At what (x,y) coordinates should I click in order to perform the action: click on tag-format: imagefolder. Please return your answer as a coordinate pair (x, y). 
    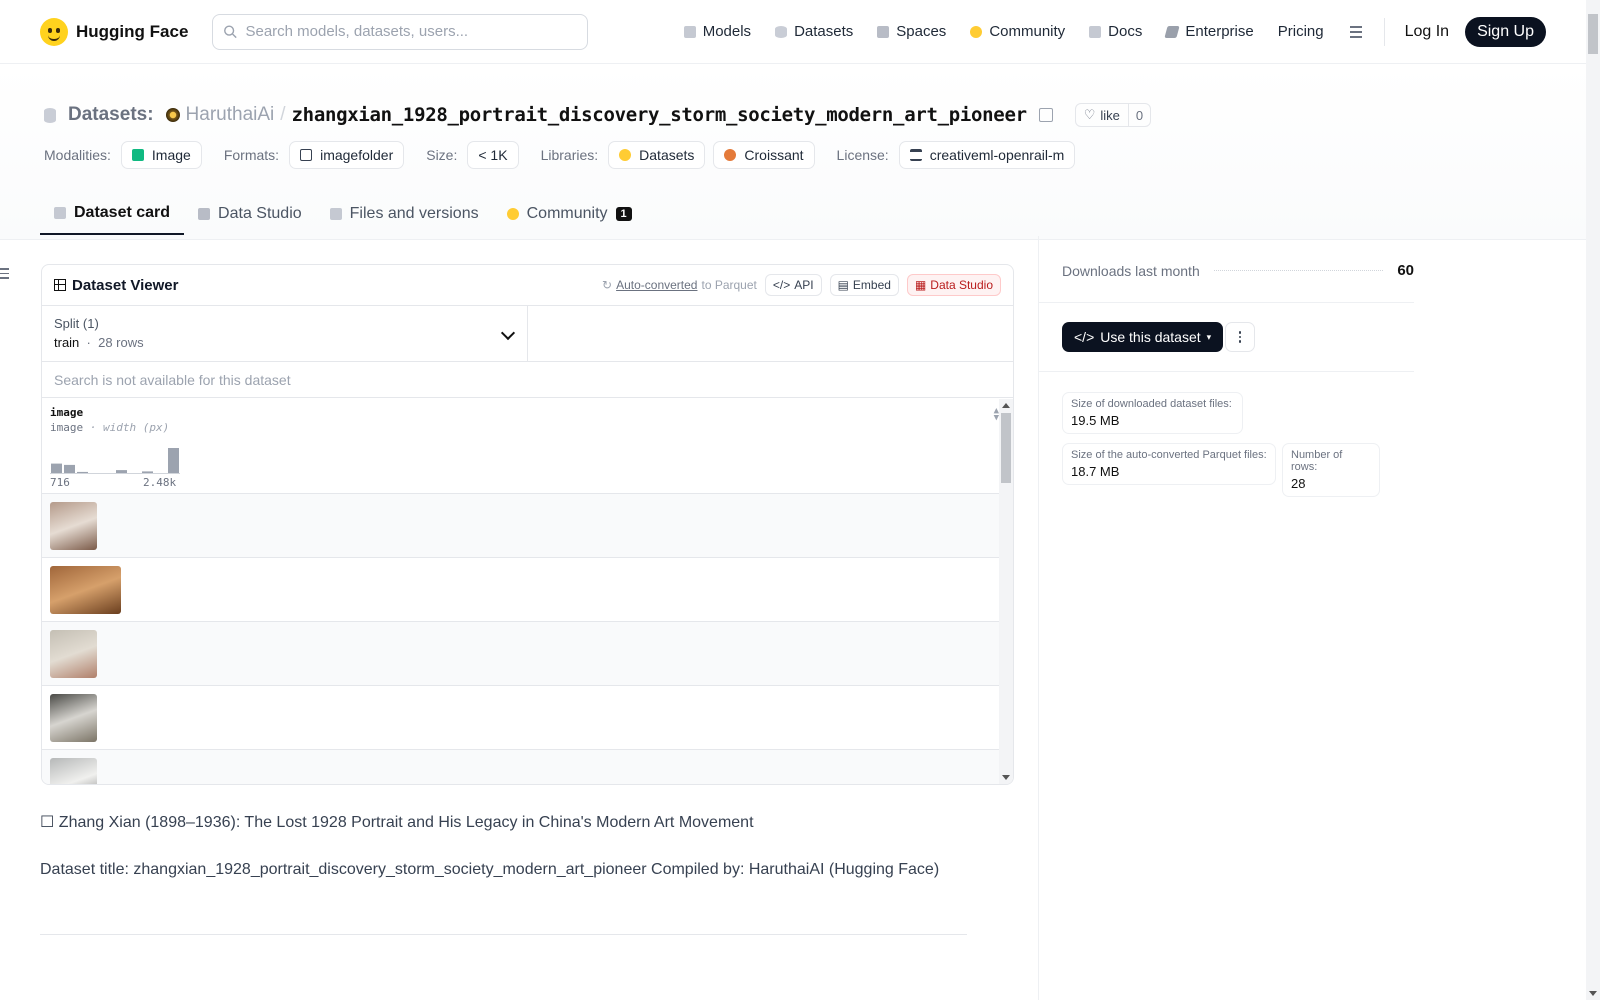
    Looking at the image, I should click on (347, 155).